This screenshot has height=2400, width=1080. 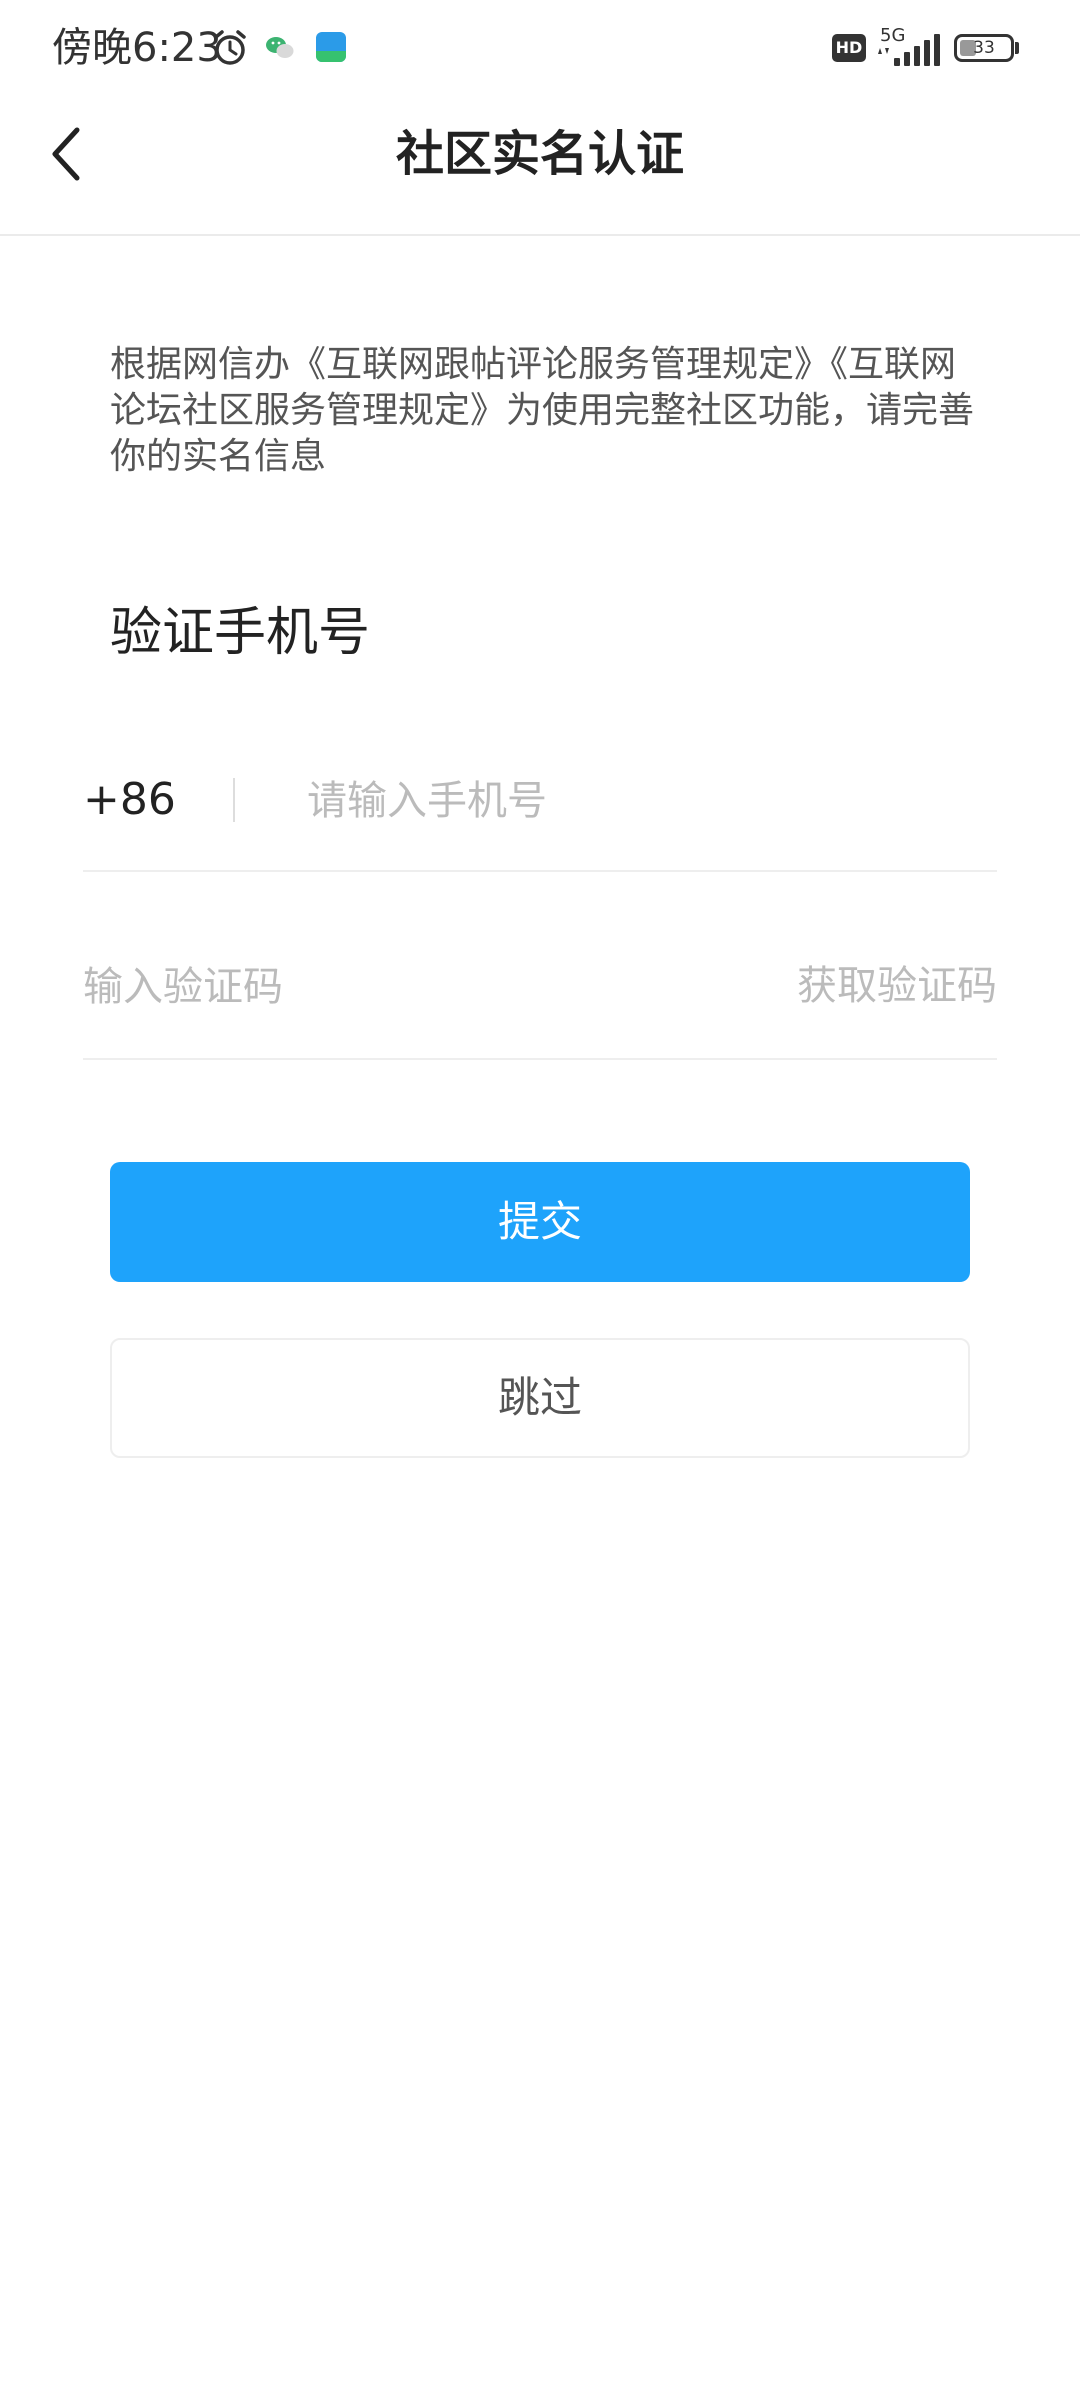 I want to click on submit-button: 提交, so click(x=540, y=1222).